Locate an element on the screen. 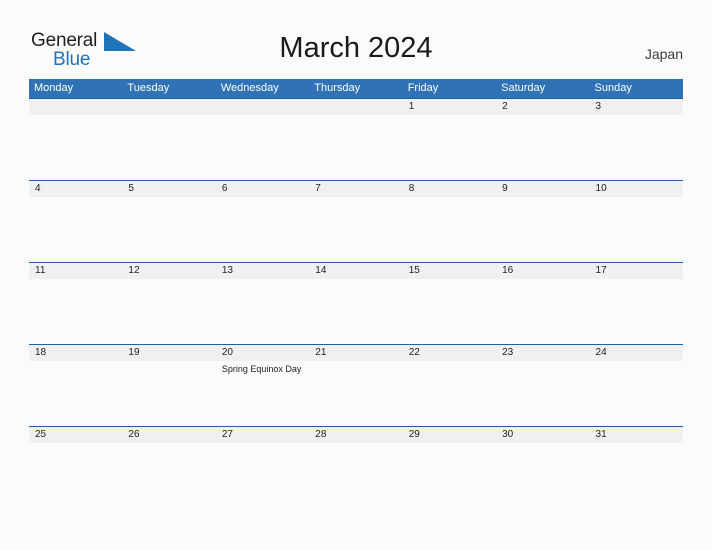 The width and height of the screenshot is (712, 550). calendar-week-row: 11 12 13 14 15 16 17 is located at coordinates (356, 303).